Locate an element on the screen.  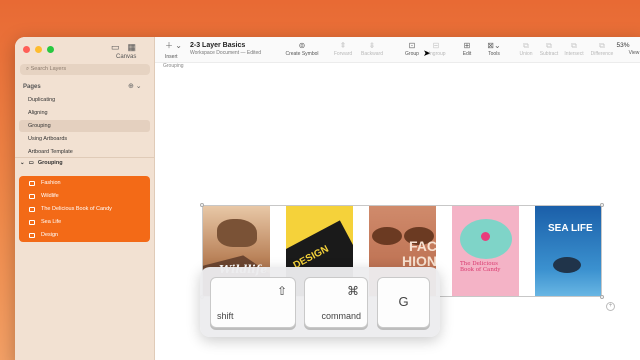
layer-design: Design is located at coordinates (43, 235).